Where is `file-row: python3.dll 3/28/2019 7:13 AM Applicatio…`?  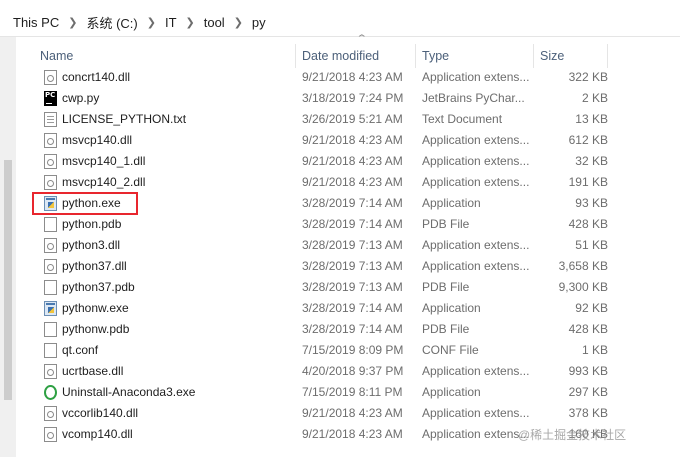
file-row: python3.dll 3/28/2019 7:13 AM Applicatio… is located at coordinates (343, 245).